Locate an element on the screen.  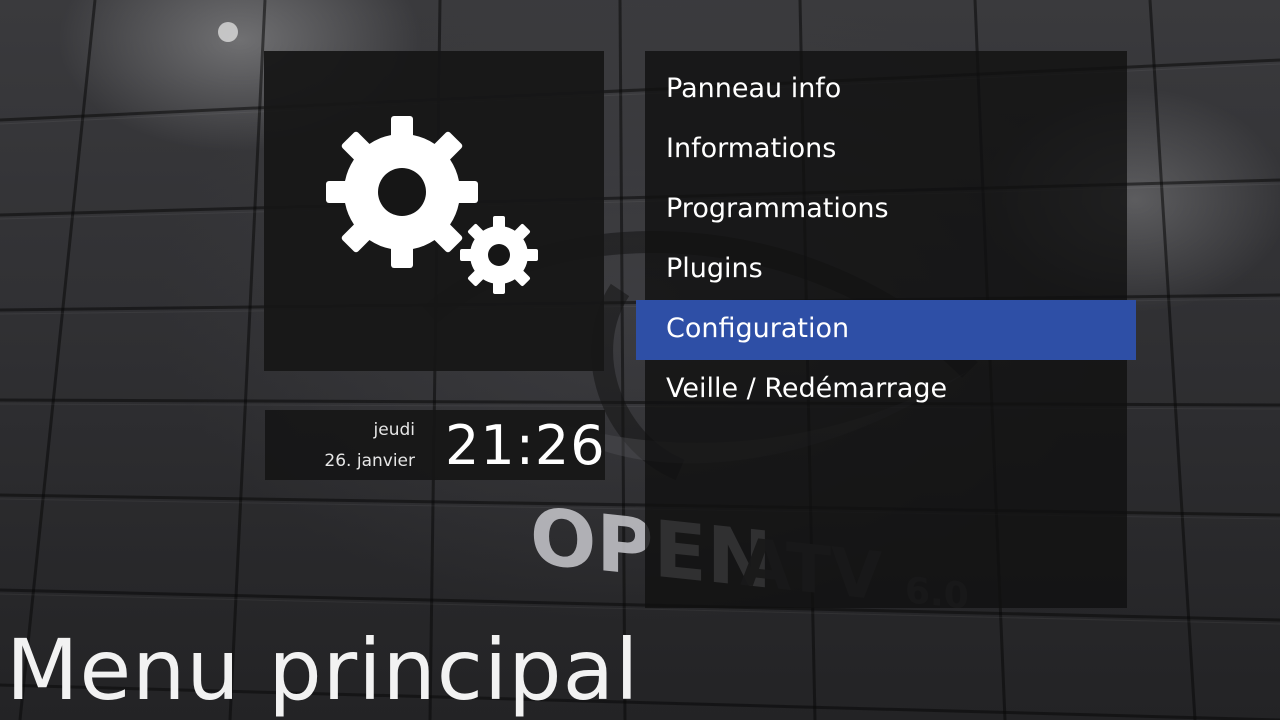
spotlight-icon is located at coordinates (228, 32).